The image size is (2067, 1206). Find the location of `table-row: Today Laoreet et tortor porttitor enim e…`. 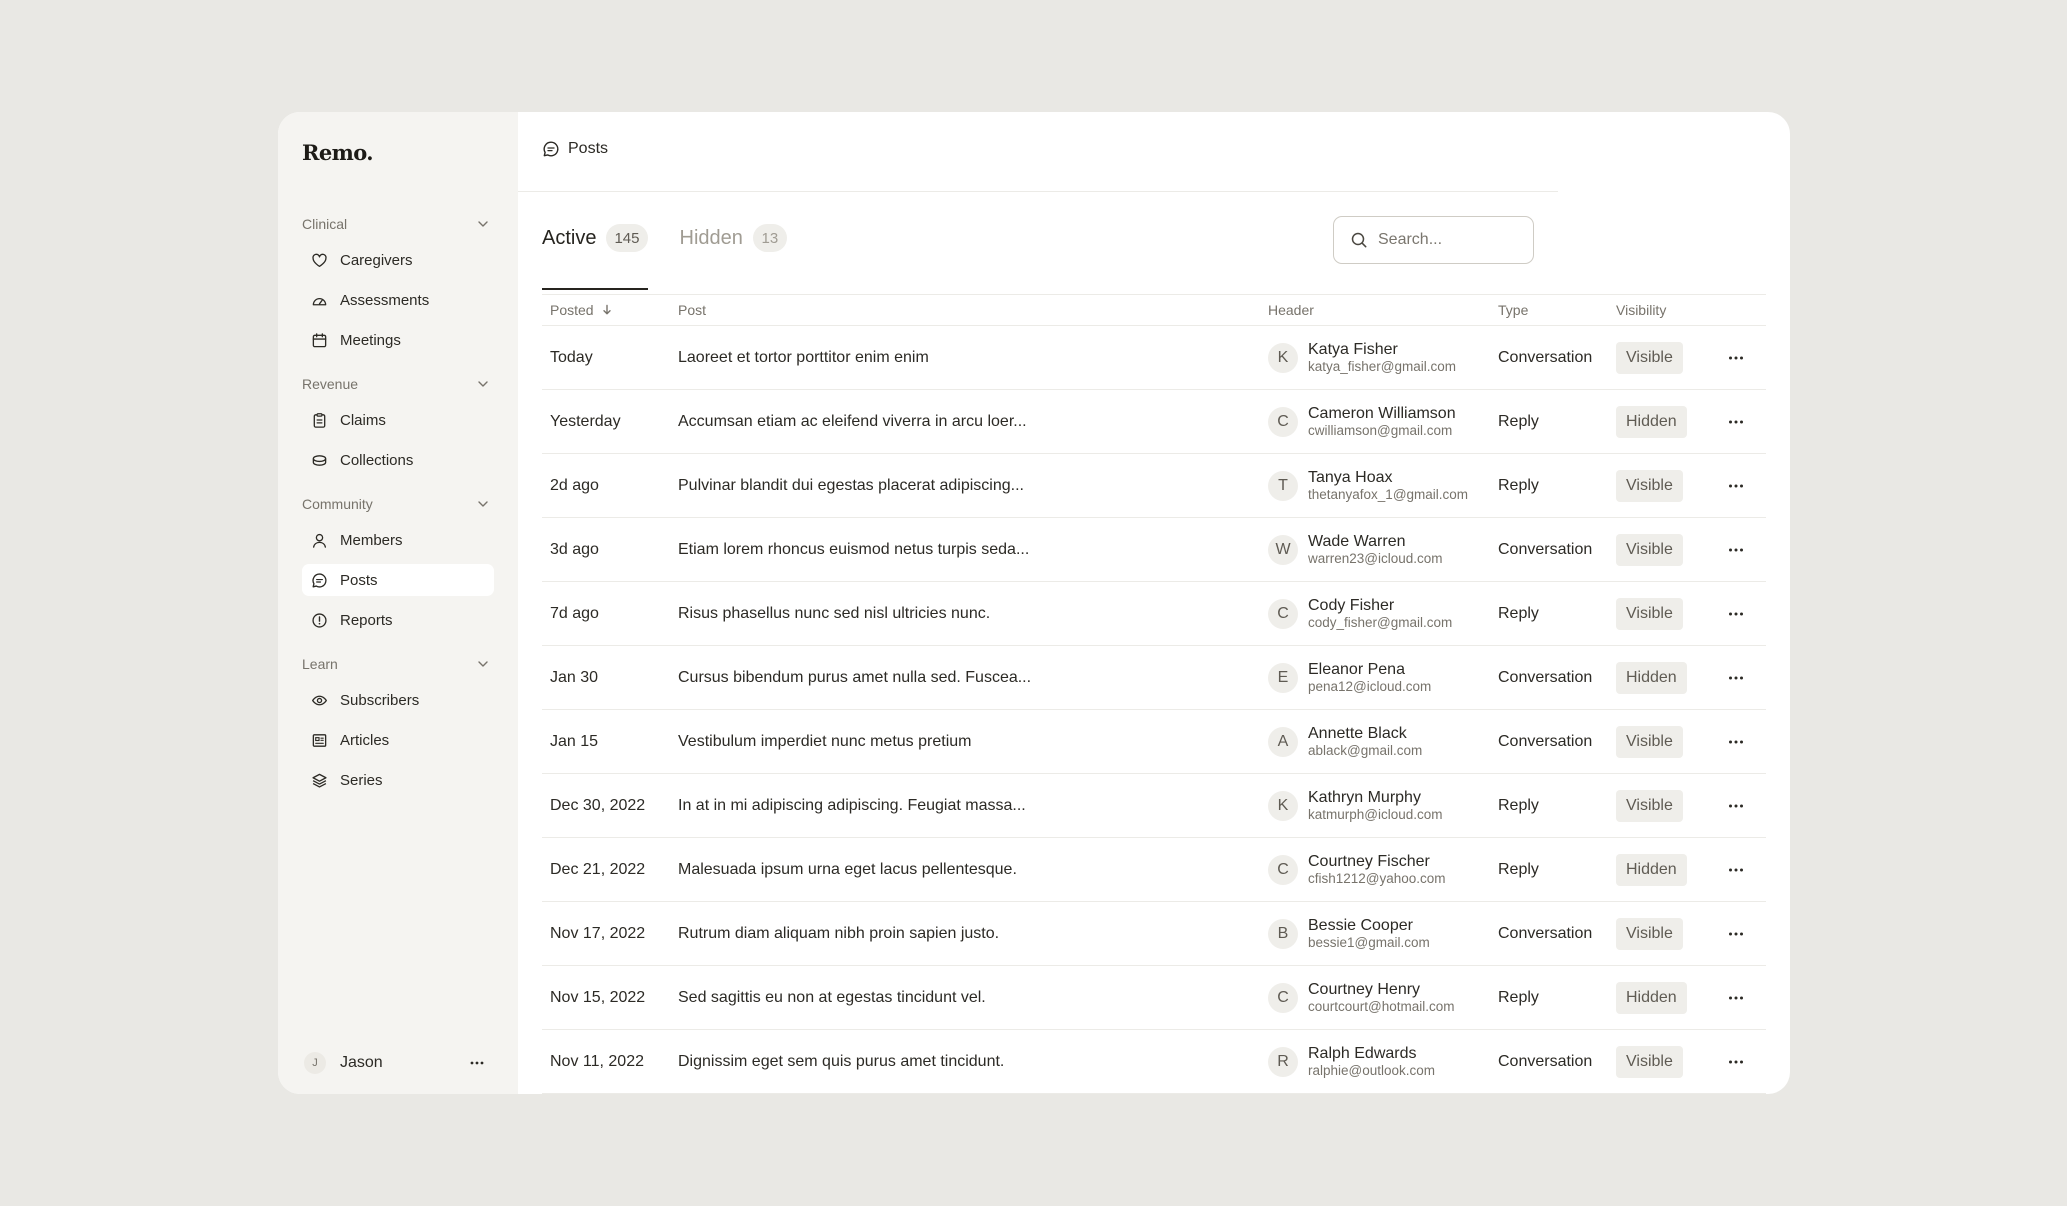

table-row: Today Laoreet et tortor porttitor enim e… is located at coordinates (1154, 358).